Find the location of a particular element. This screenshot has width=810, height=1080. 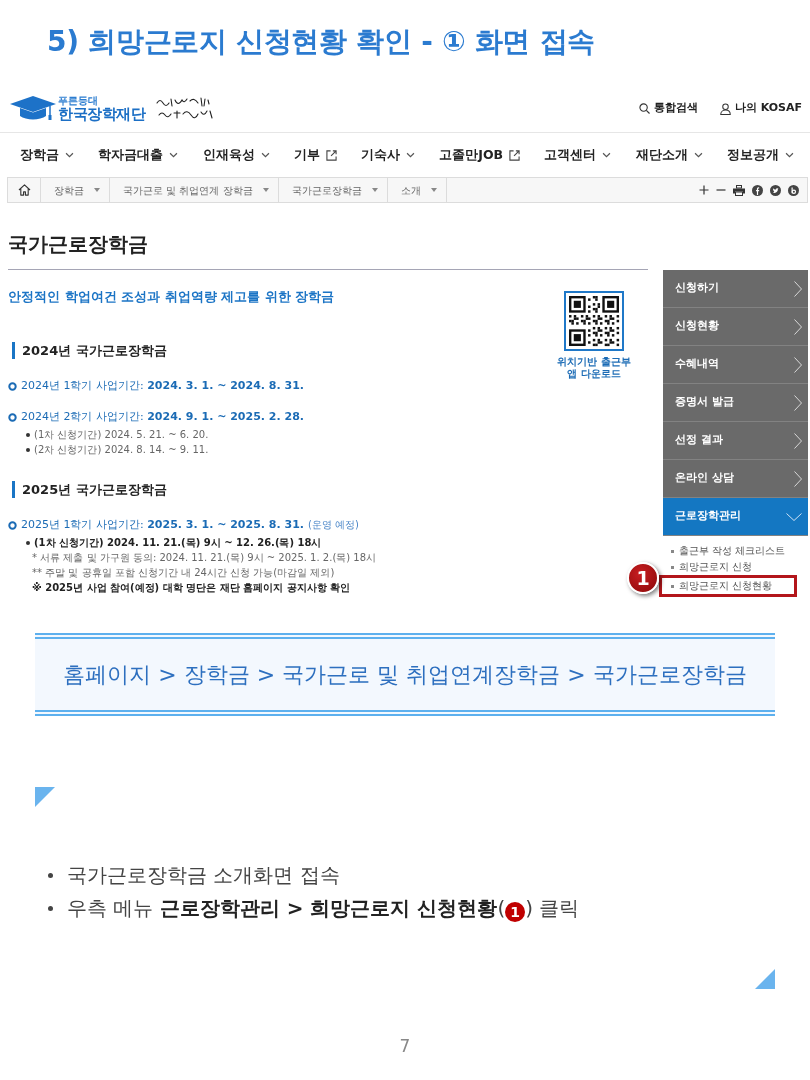

schedule-text: (1차 신청기간) 2024. 5. 21. ~ 6. 20. is located at coordinates (121, 435).